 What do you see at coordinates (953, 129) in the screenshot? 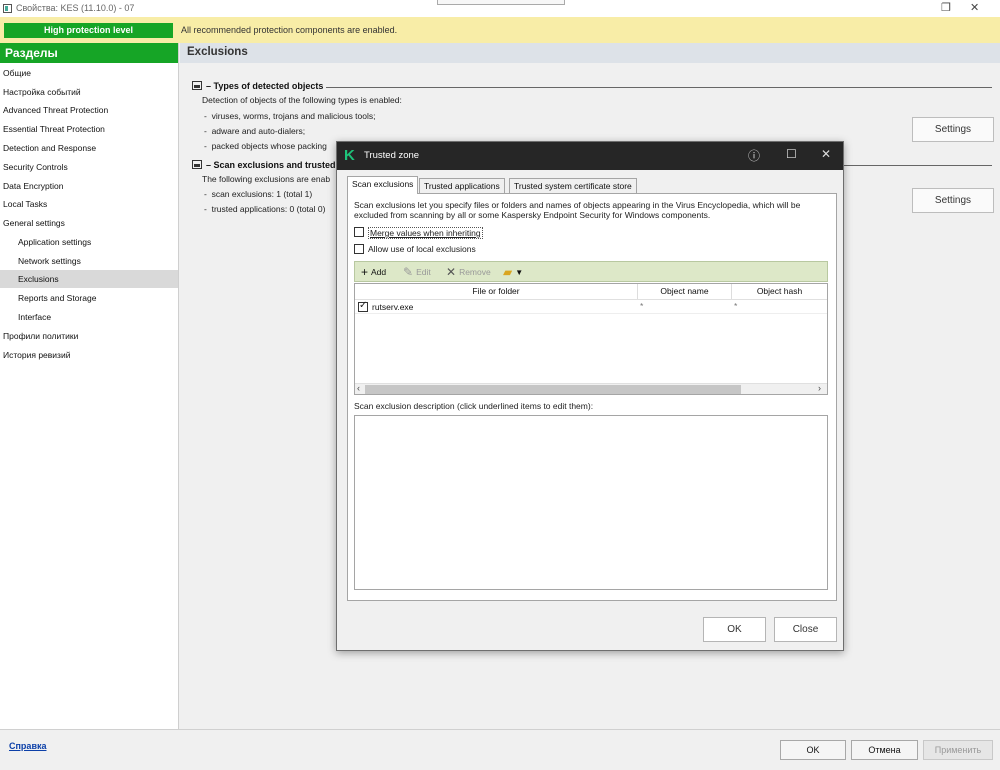
I see `detected-objects-settings-button: Settings` at bounding box center [953, 129].